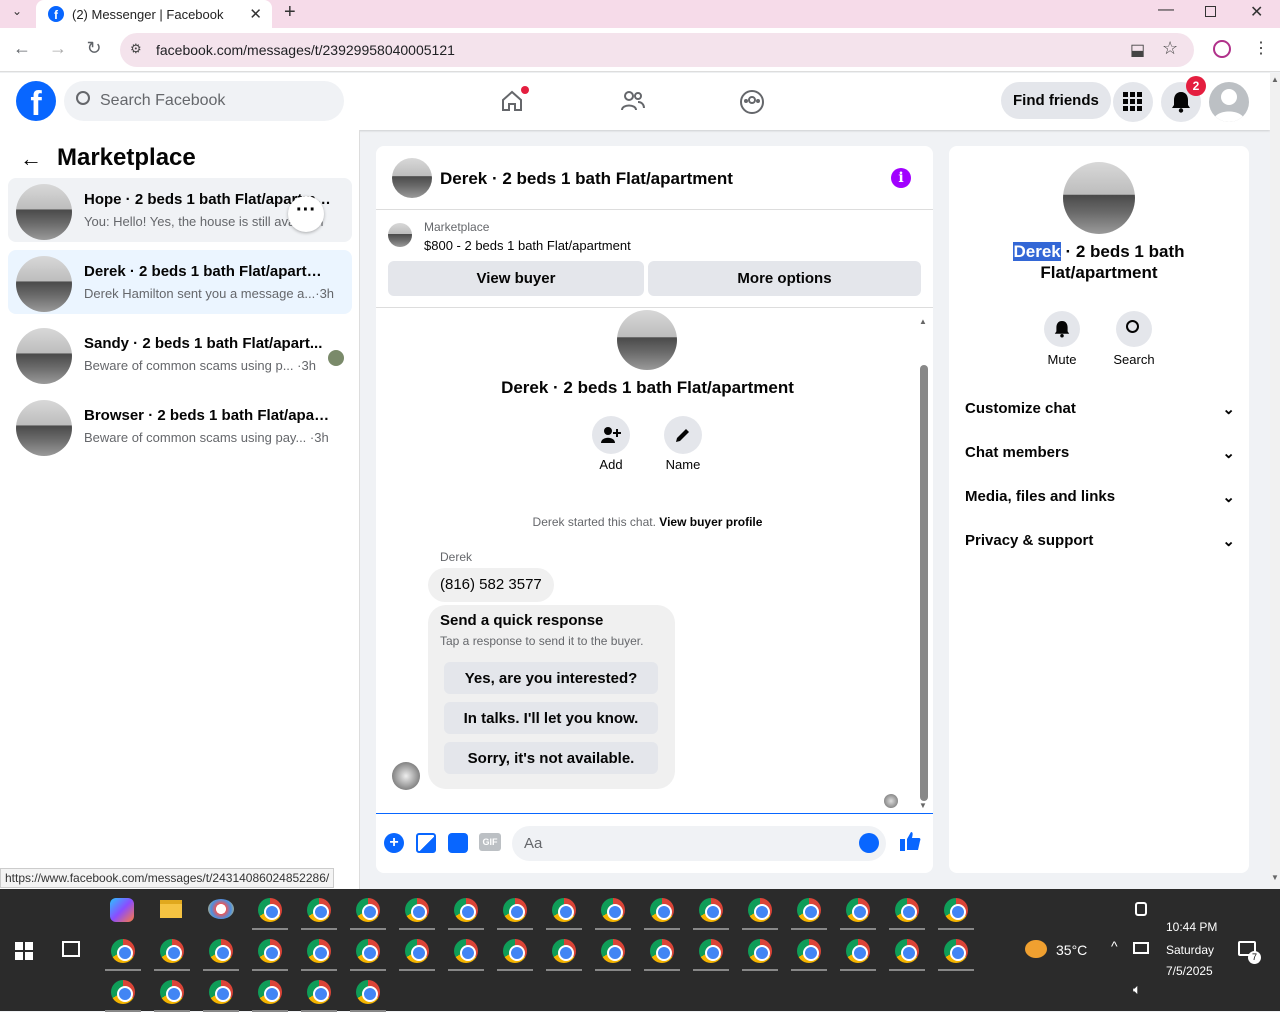 The height and width of the screenshot is (1012, 1280). Describe the element at coordinates (22, 48) in the screenshot. I see `back-icon: ←` at that location.